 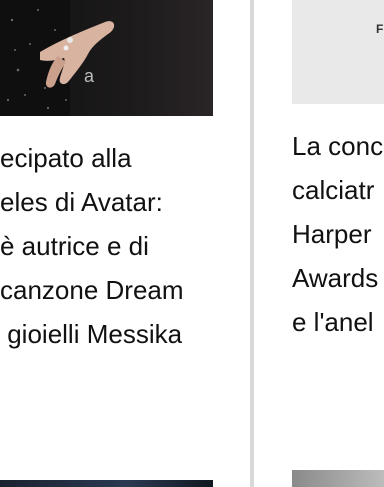 I want to click on next-article-image-left, so click(x=106, y=483).